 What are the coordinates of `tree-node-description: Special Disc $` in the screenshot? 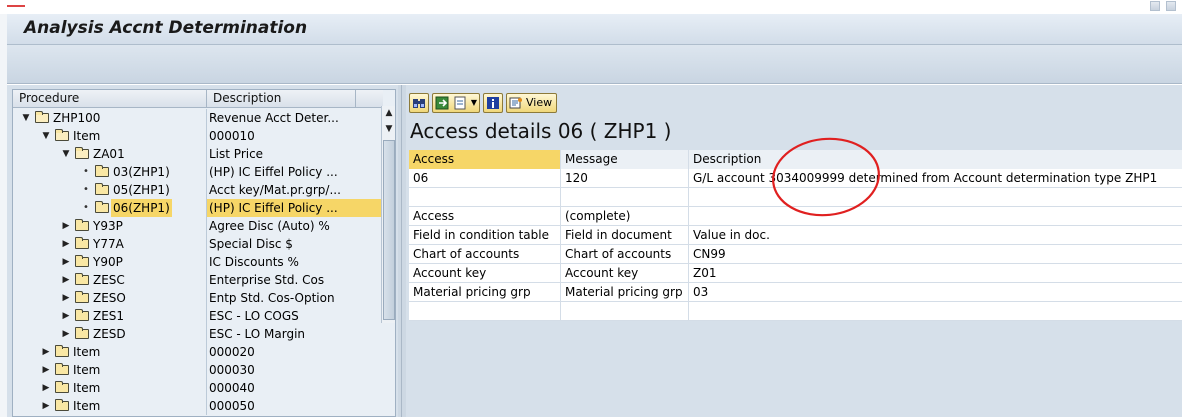 It's located at (295, 244).